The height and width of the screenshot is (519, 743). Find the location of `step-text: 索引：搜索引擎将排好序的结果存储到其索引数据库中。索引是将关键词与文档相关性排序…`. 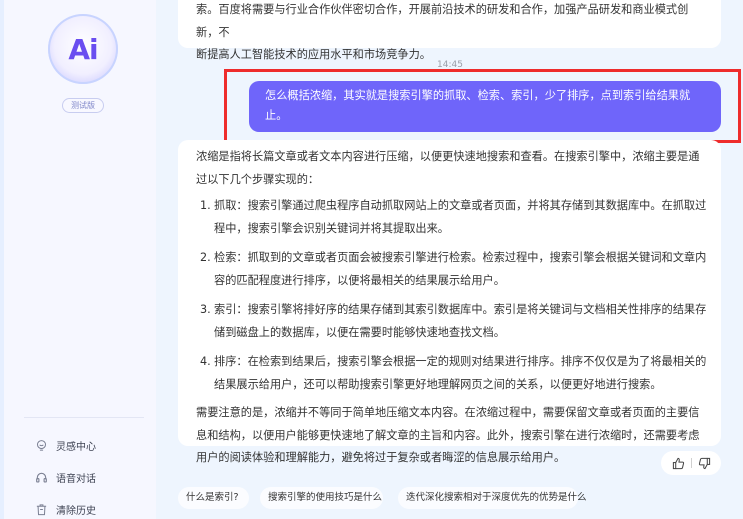

step-text: 索引：搜索引擎将排好序的结果存储到其索引数据库中。索引是将关键词与文档相关性排序… is located at coordinates (460, 321).